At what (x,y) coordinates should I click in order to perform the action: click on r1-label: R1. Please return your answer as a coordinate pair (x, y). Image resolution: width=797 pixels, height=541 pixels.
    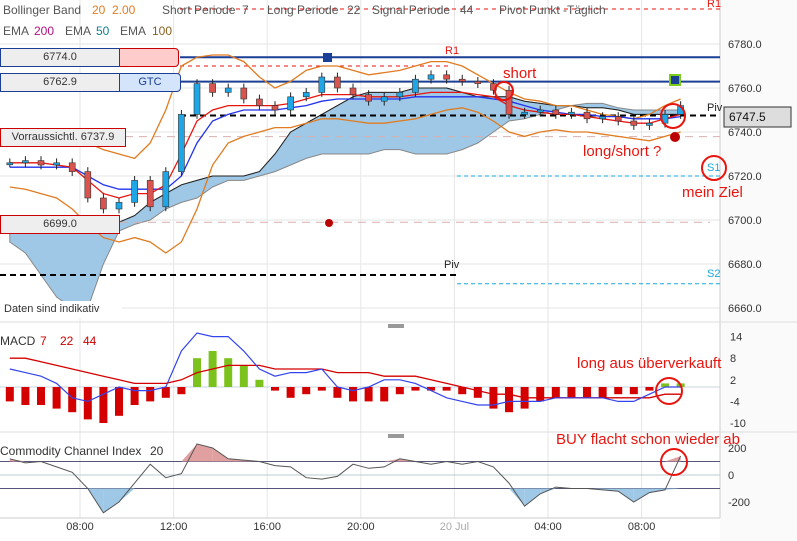
    Looking at the image, I should click on (452, 51).